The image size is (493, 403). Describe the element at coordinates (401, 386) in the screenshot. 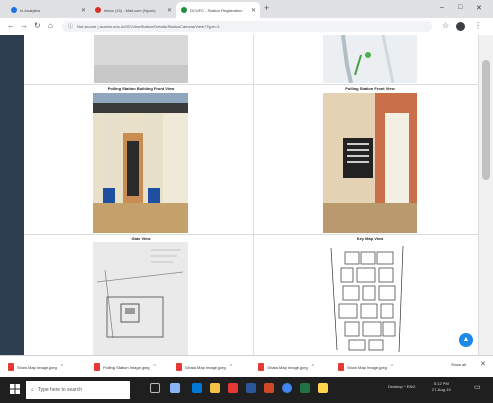

I see `system-tray: Desktop ^ ENG` at that location.